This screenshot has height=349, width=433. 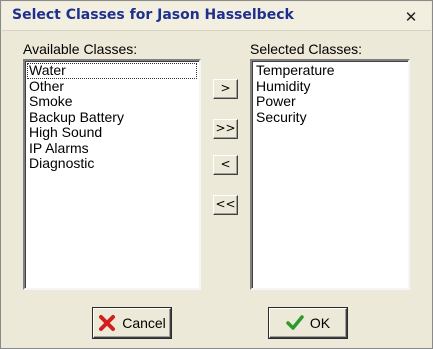 What do you see at coordinates (331, 117) in the screenshot?
I see `selected-class-item: Security` at bounding box center [331, 117].